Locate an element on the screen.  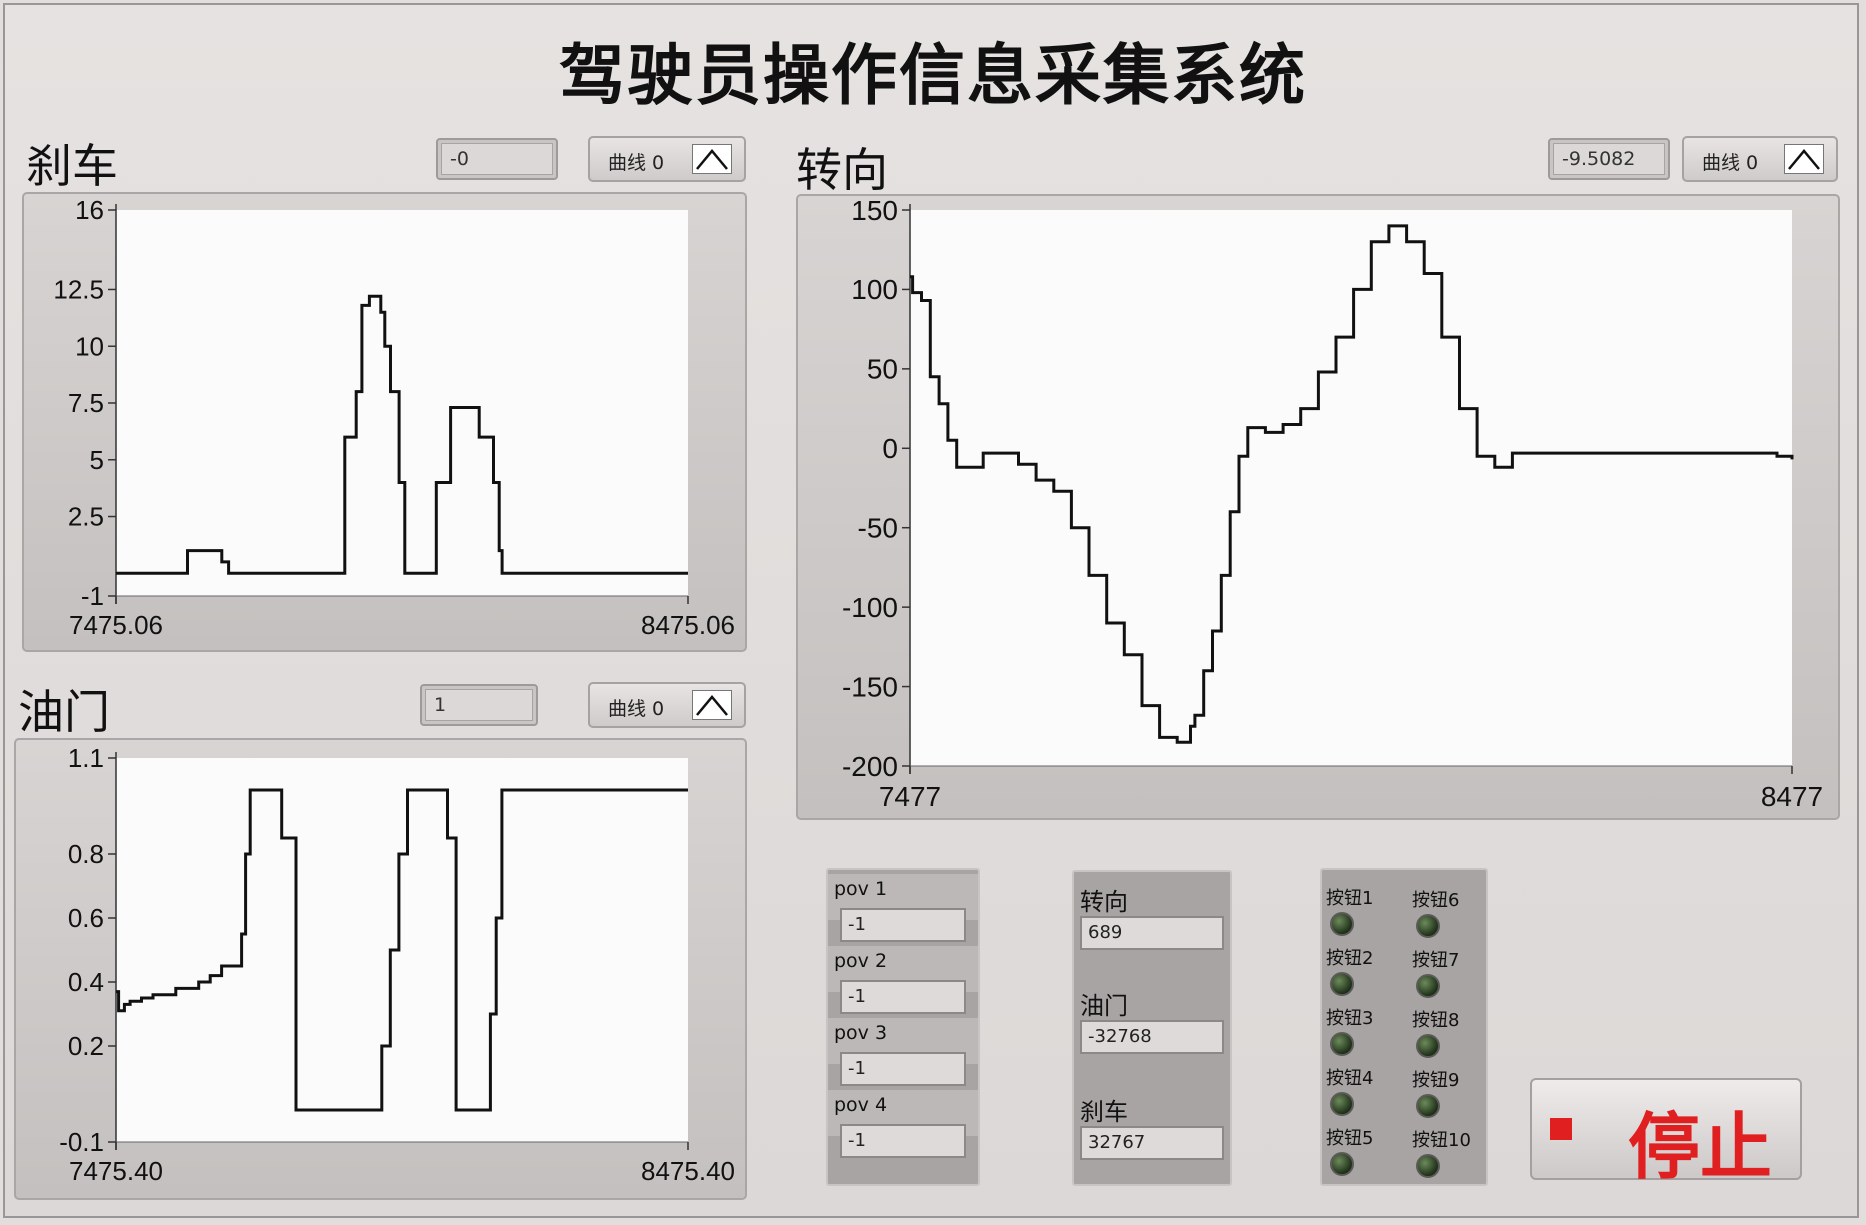
y-tick-label: 12.5 is located at coordinates (78, 290).